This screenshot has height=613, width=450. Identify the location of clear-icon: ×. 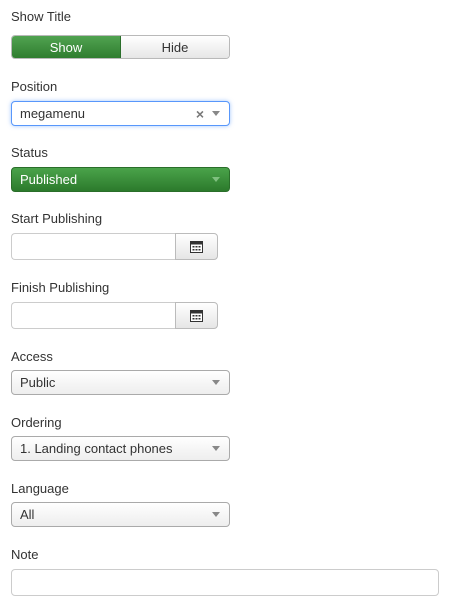
(200, 114).